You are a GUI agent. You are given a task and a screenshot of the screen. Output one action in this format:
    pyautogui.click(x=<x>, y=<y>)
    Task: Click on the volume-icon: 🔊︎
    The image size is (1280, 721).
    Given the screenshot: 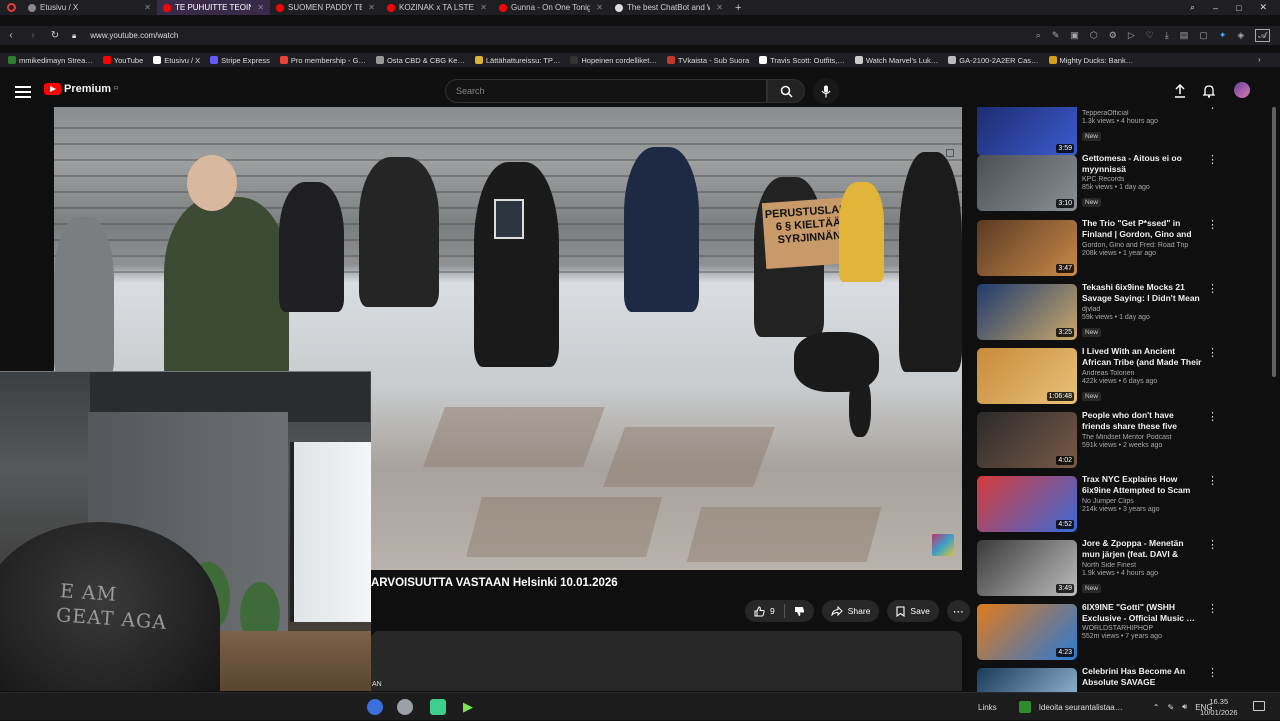 What is the action you would take?
    pyautogui.click(x=1184, y=707)
    